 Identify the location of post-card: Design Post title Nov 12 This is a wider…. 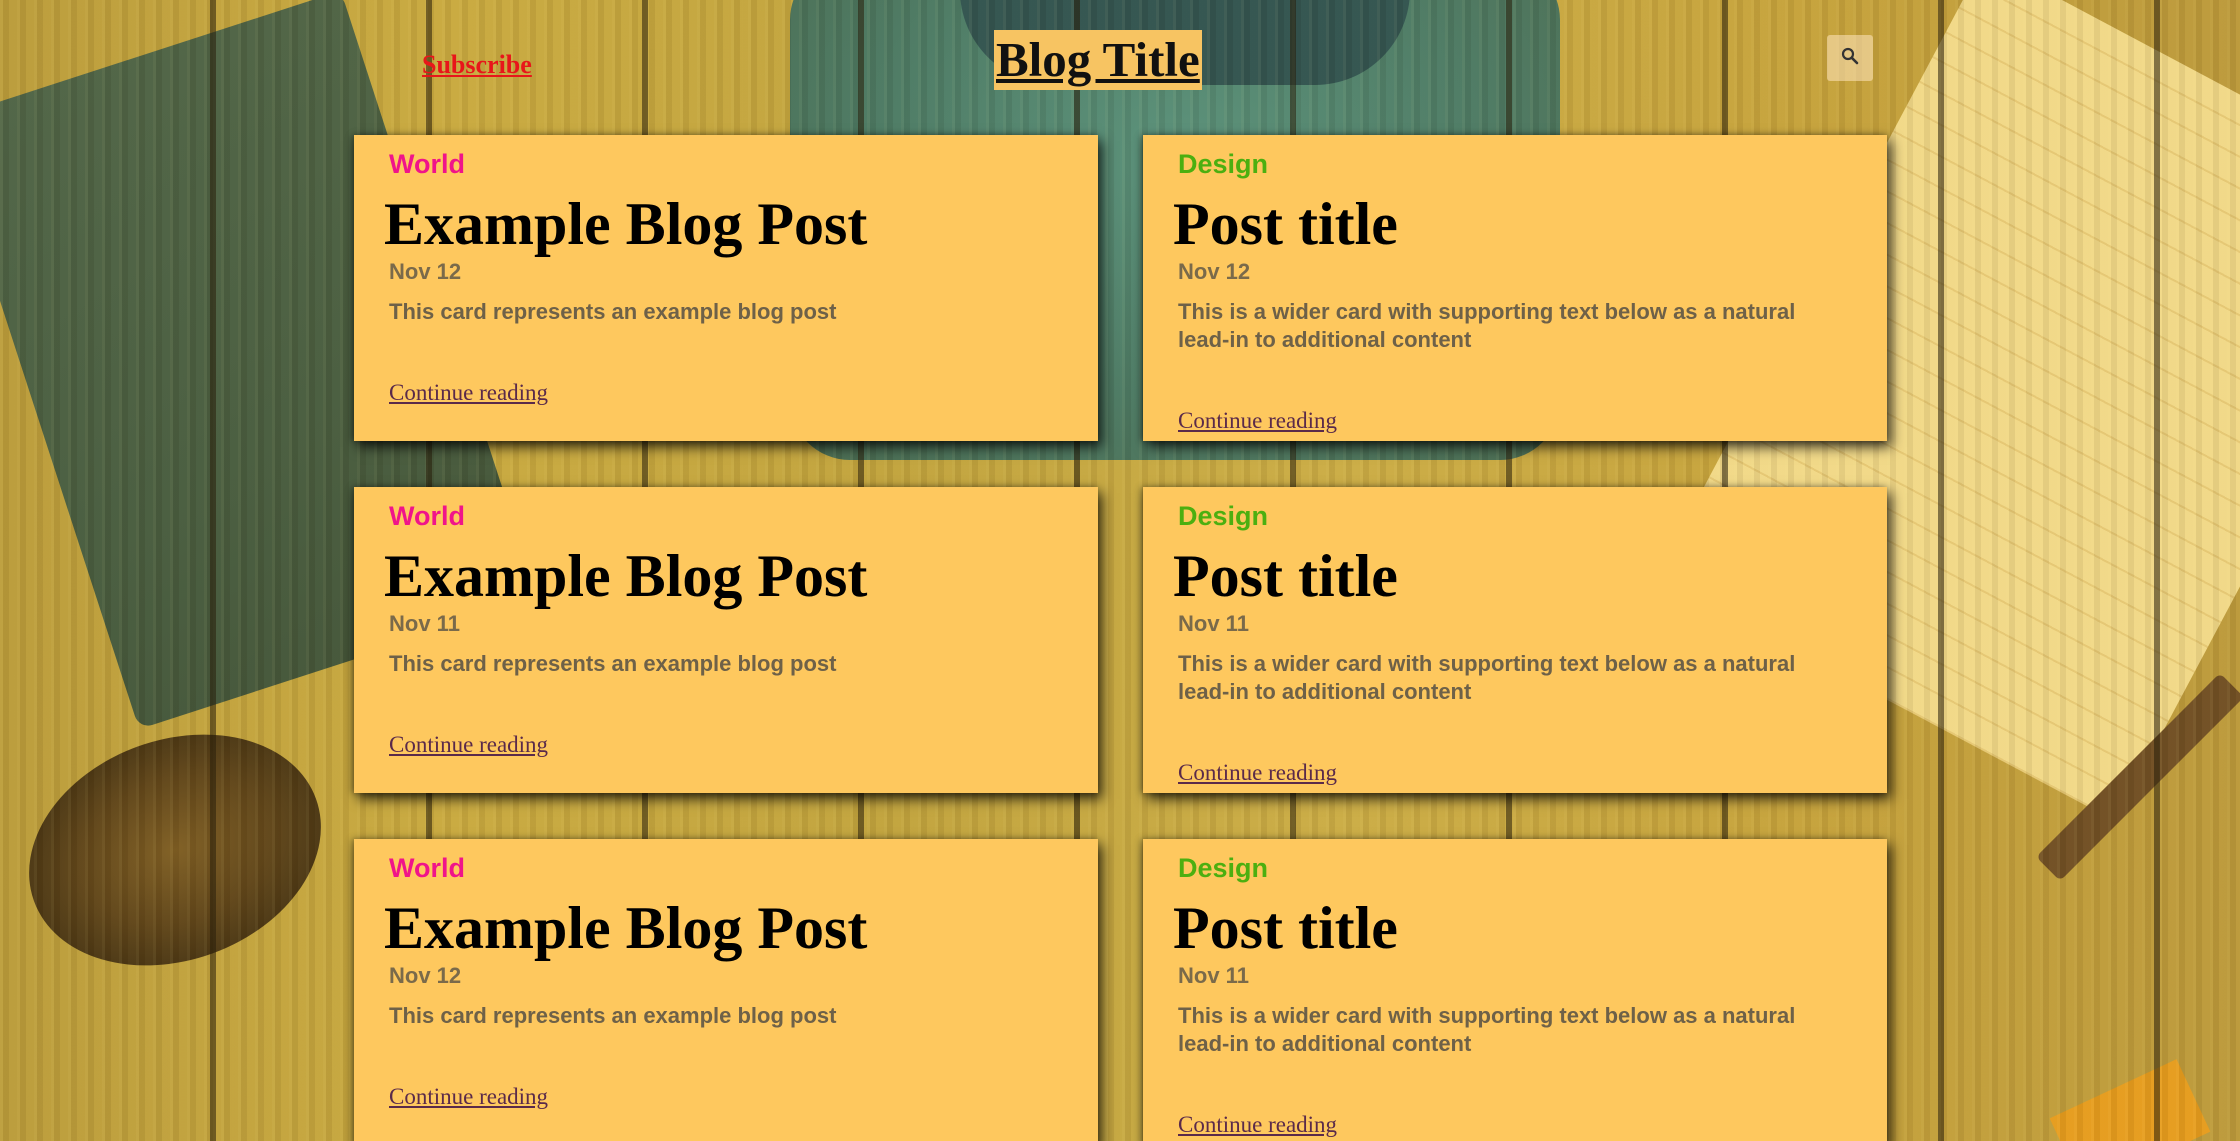
(1515, 288).